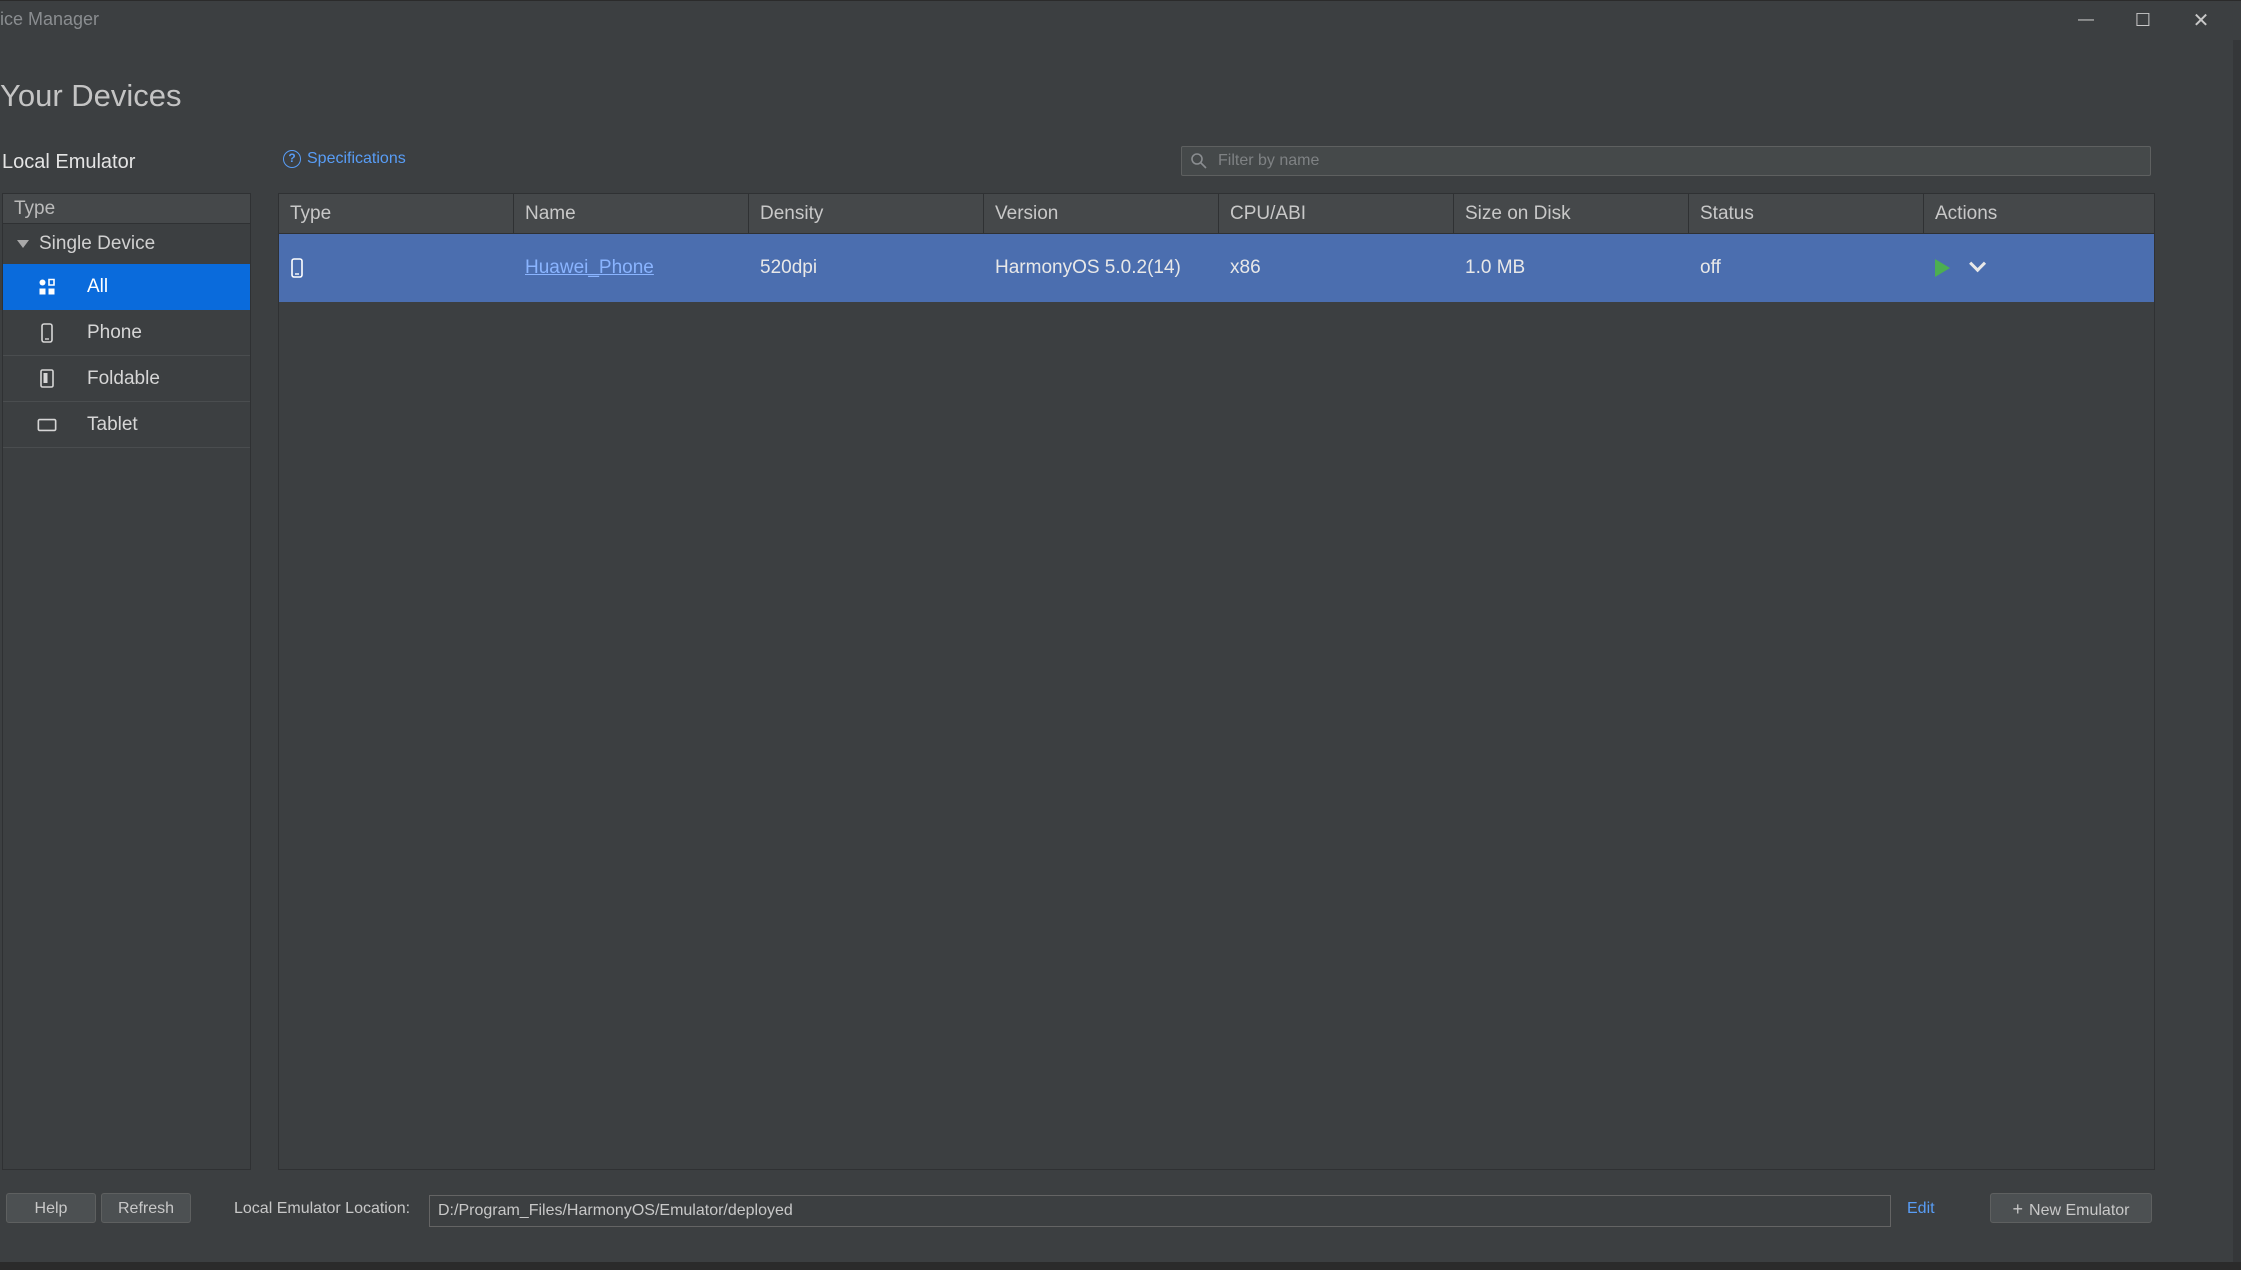 The height and width of the screenshot is (1270, 2241). I want to click on column-header-actions: Actions, so click(1966, 213).